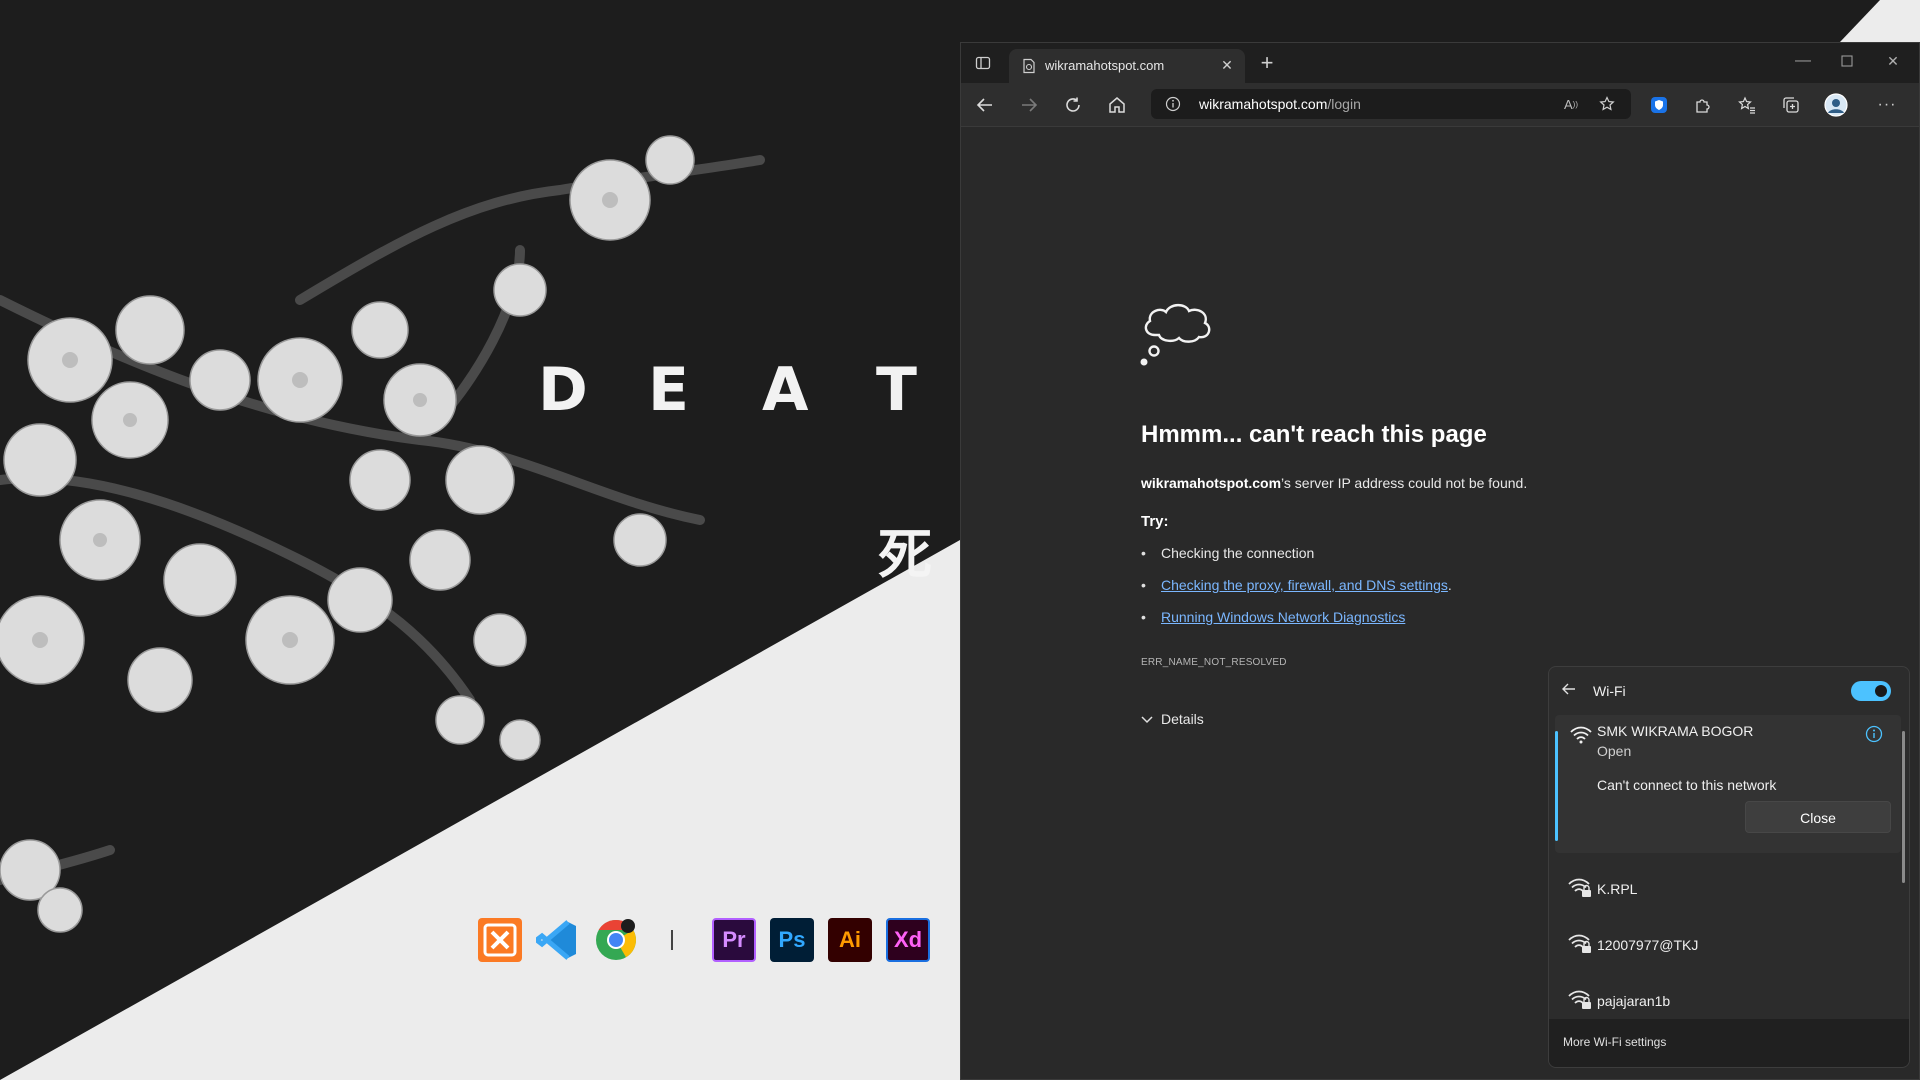  Describe the element at coordinates (1581, 735) in the screenshot. I see `wifi-signal-icon` at that location.